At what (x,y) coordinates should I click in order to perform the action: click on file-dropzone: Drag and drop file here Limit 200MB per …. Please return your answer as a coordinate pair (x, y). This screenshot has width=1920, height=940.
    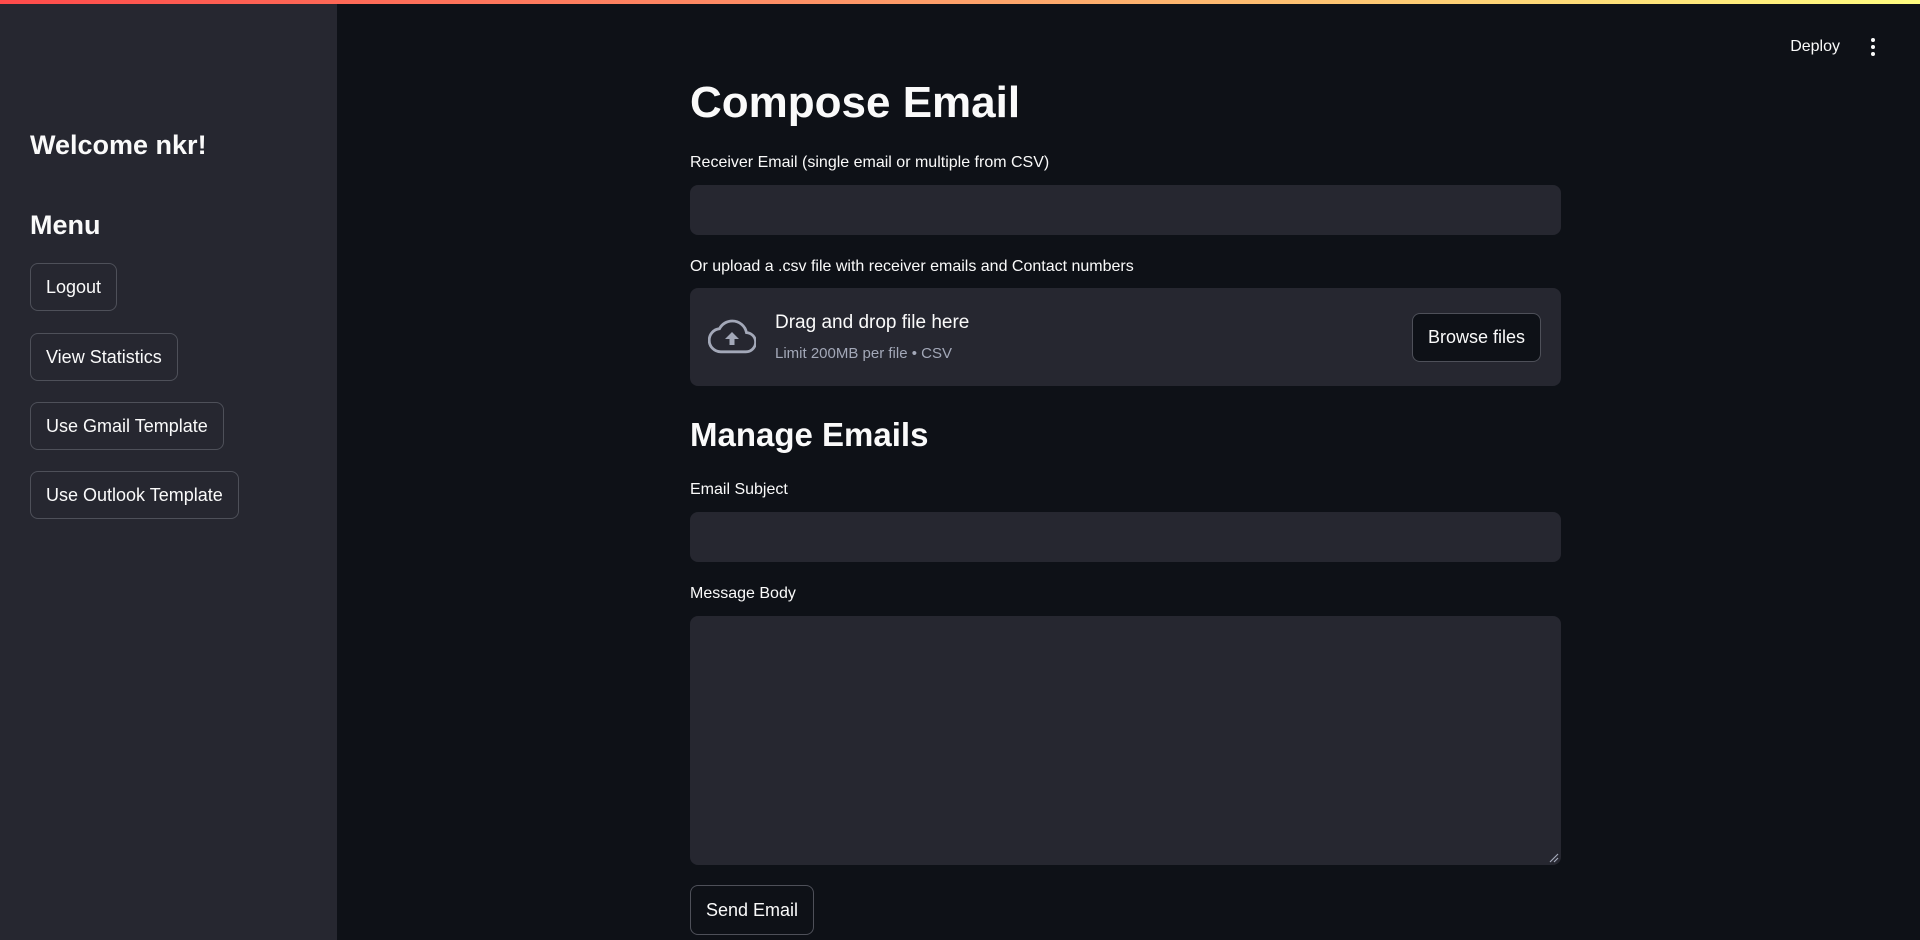
    Looking at the image, I should click on (1125, 337).